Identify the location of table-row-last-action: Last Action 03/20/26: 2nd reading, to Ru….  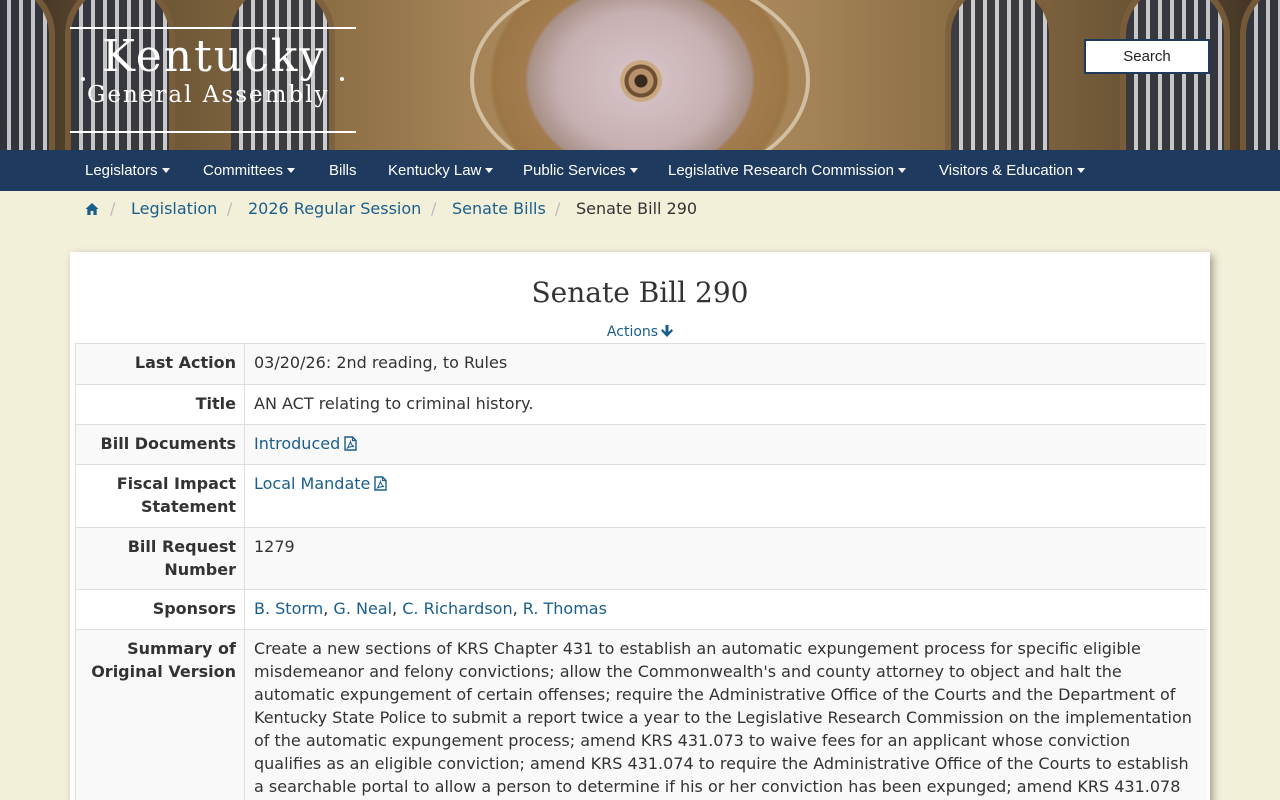
(641, 364).